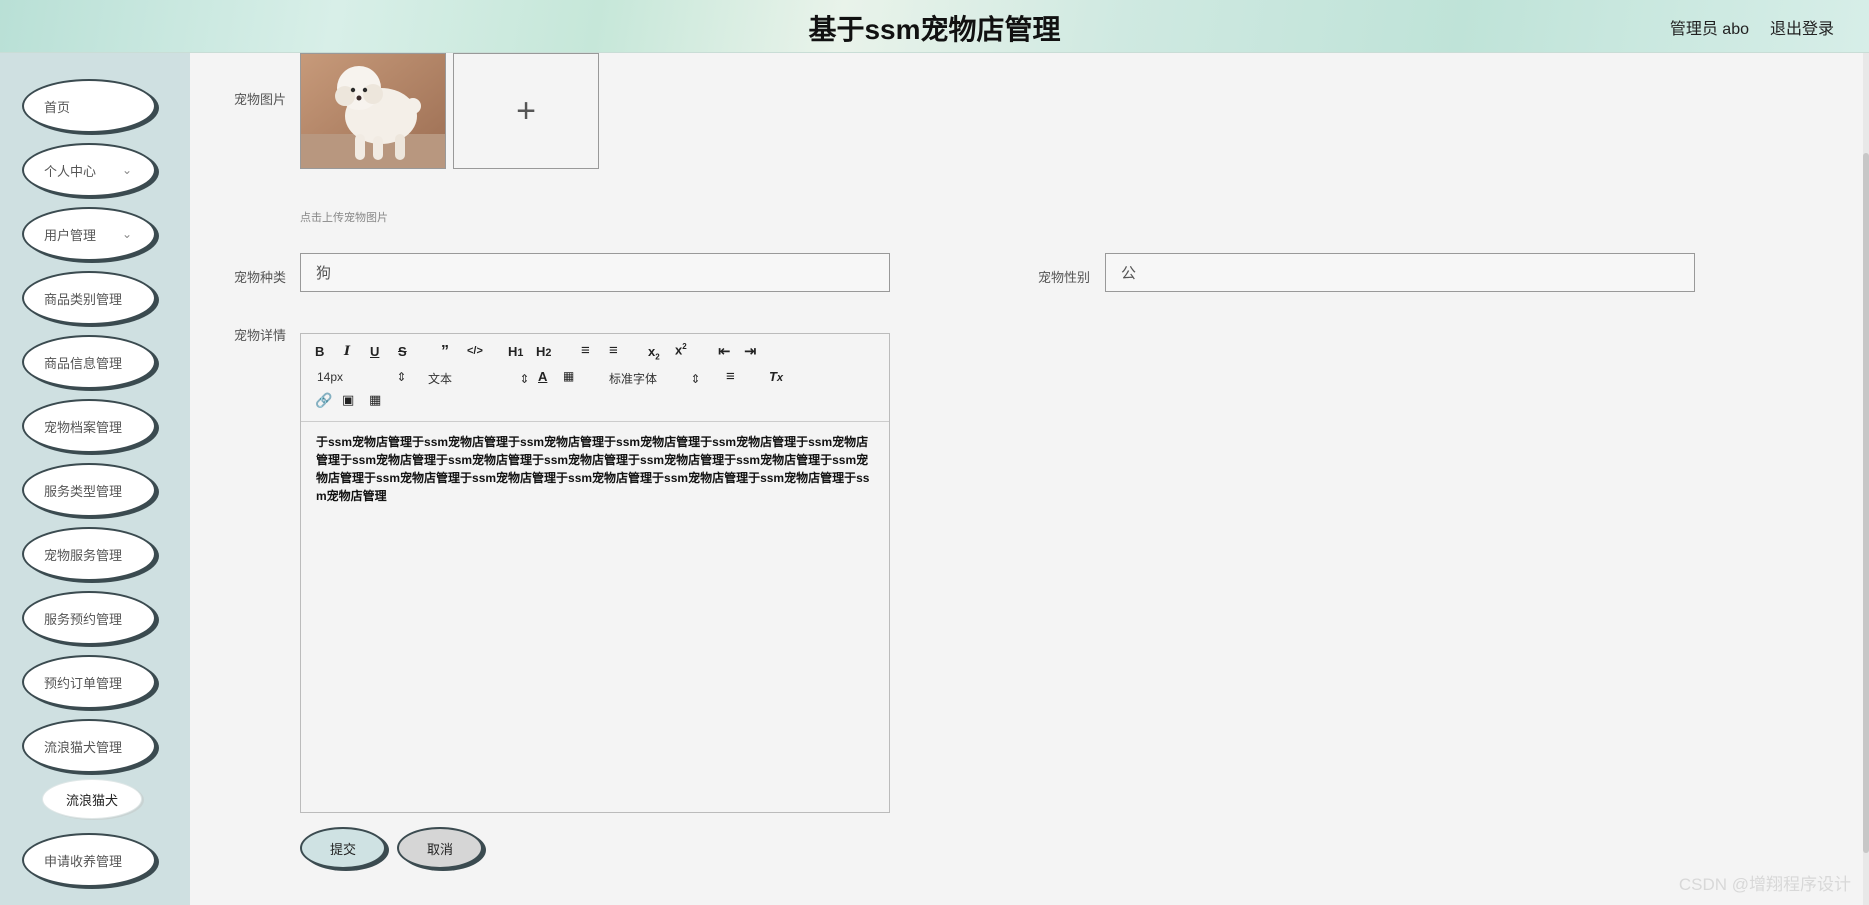  I want to click on page-scrollbar, so click(1866, 479).